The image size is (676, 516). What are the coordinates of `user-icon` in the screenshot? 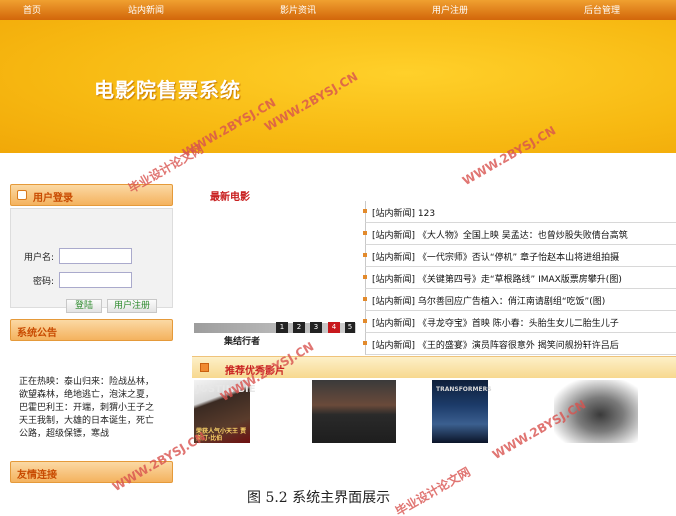 It's located at (22, 195).